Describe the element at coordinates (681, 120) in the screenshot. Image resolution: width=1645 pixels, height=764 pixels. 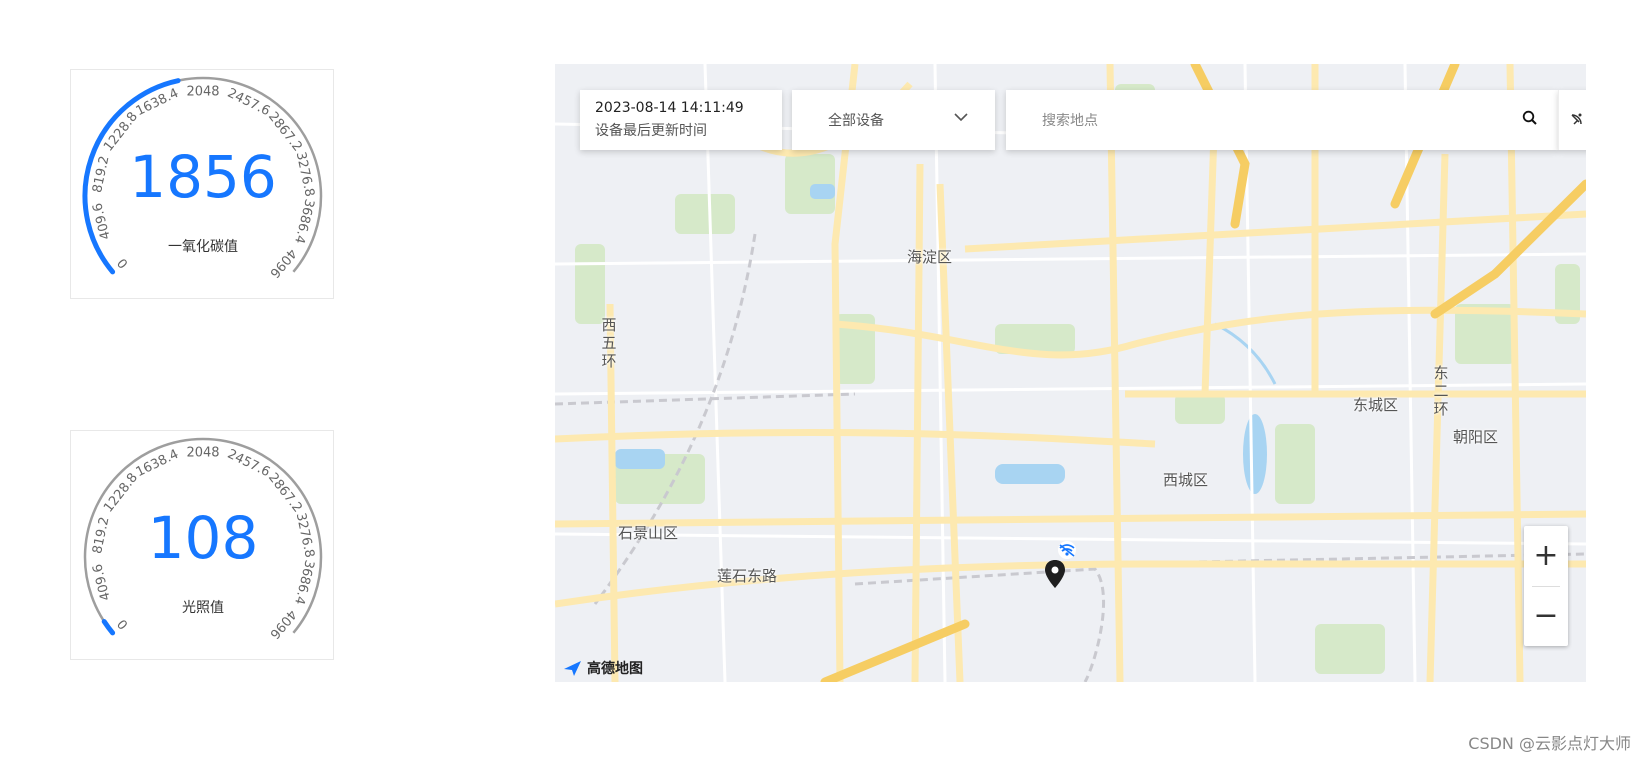
I see `update-time-panel: 2023-08-14 14:11:49 设备最后更新时间` at that location.